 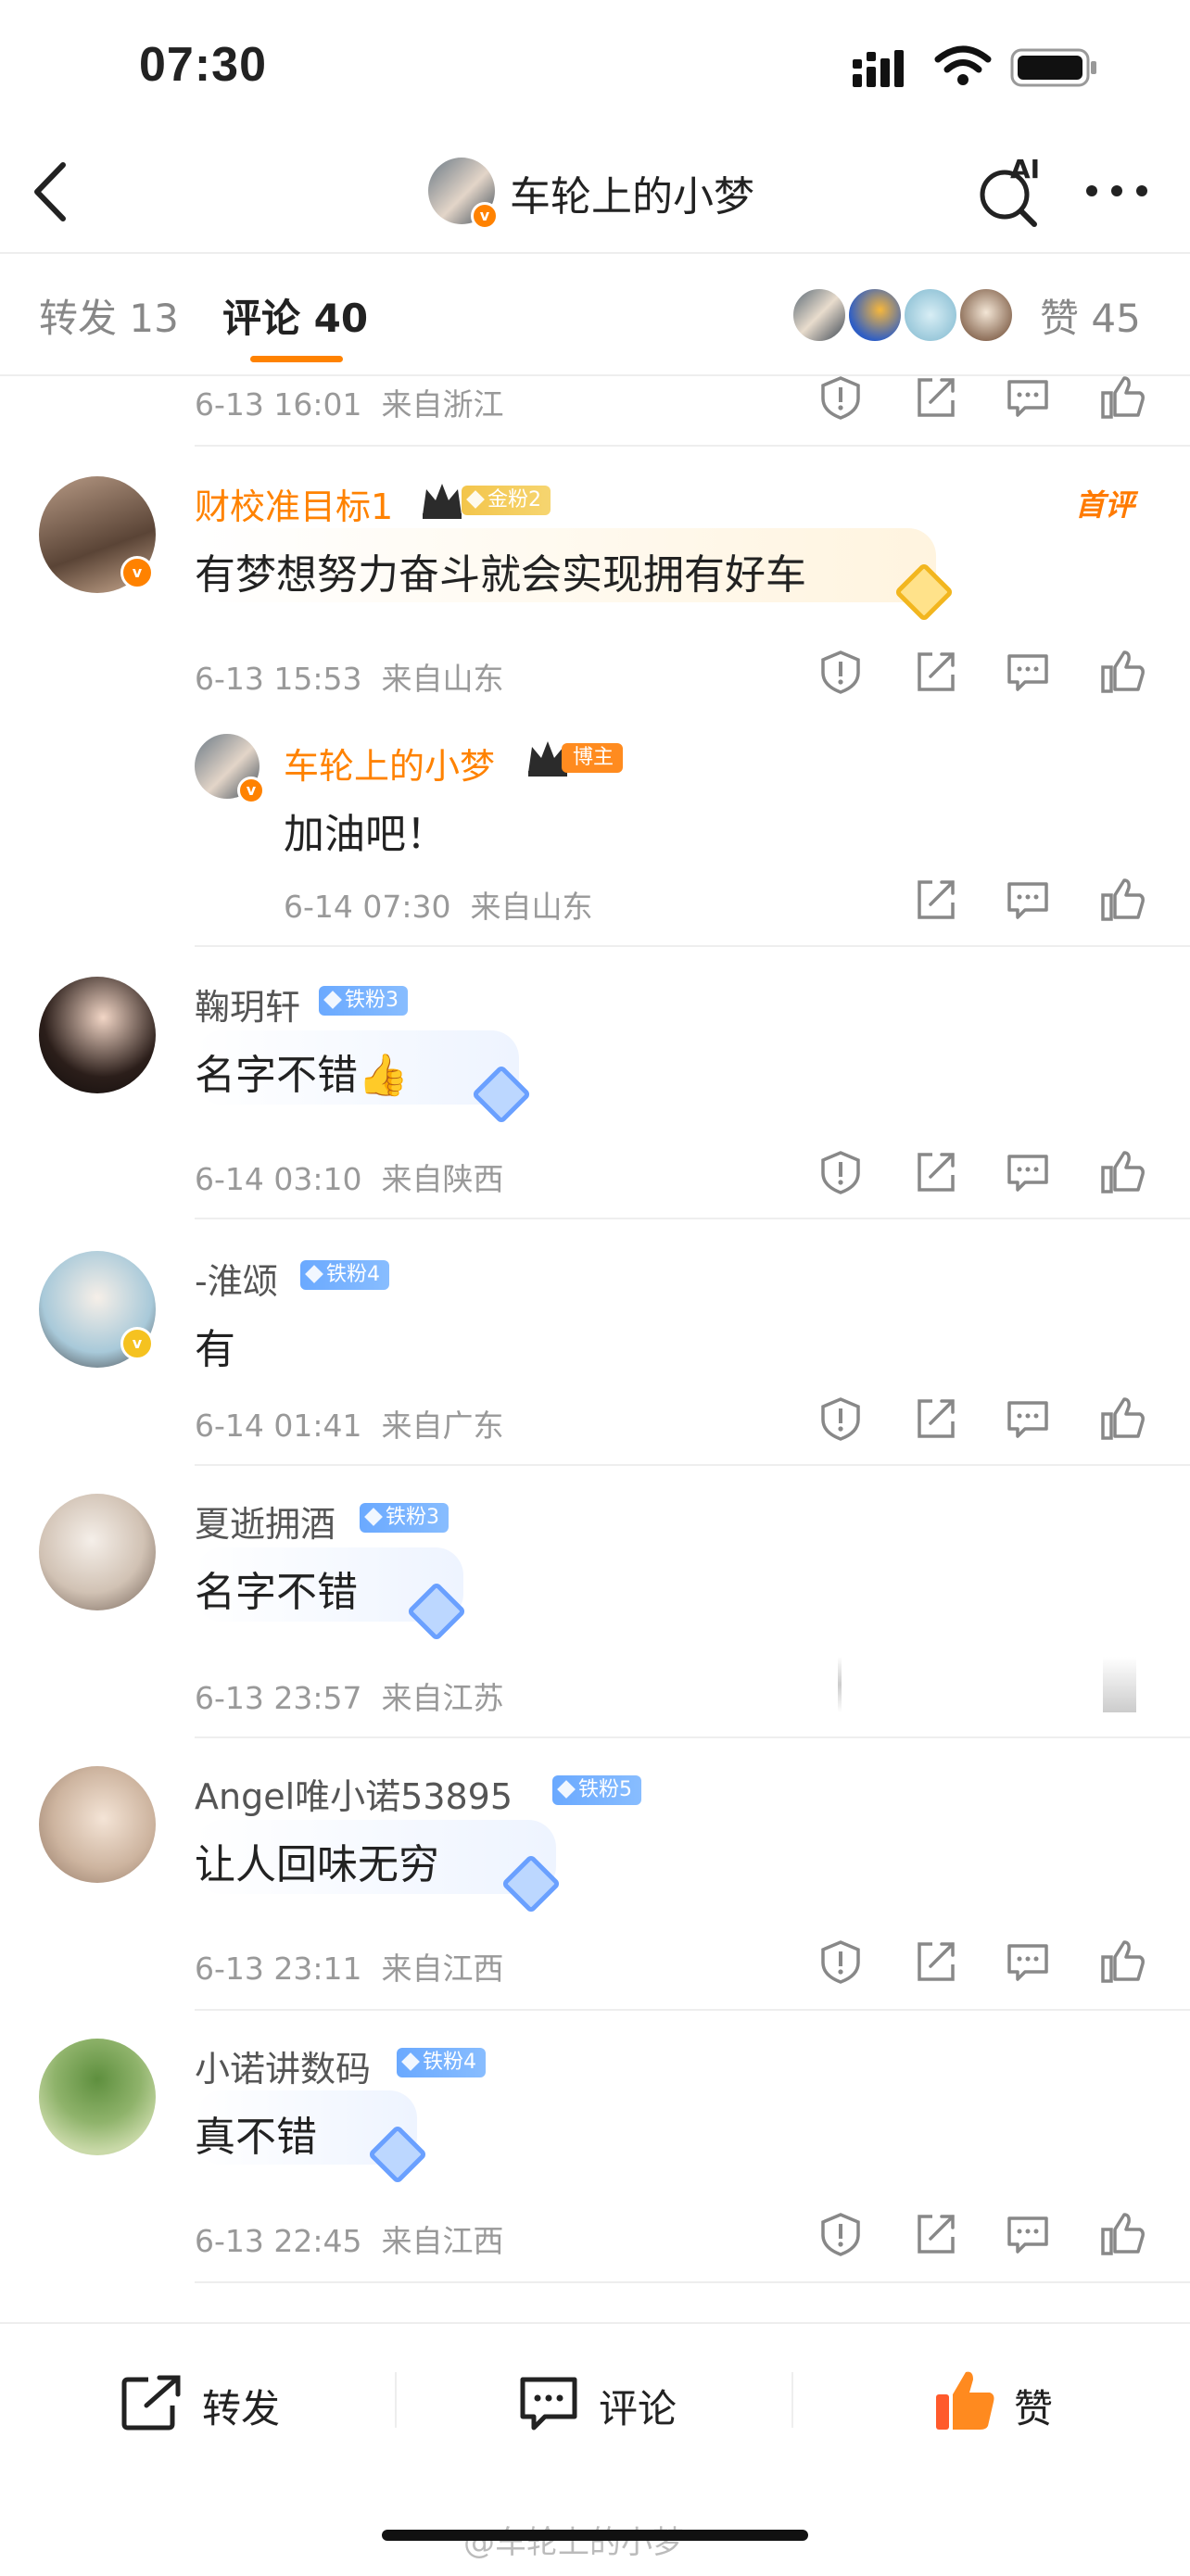 What do you see at coordinates (247, 1004) in the screenshot?
I see `comment-username: 鞠玥轩` at bounding box center [247, 1004].